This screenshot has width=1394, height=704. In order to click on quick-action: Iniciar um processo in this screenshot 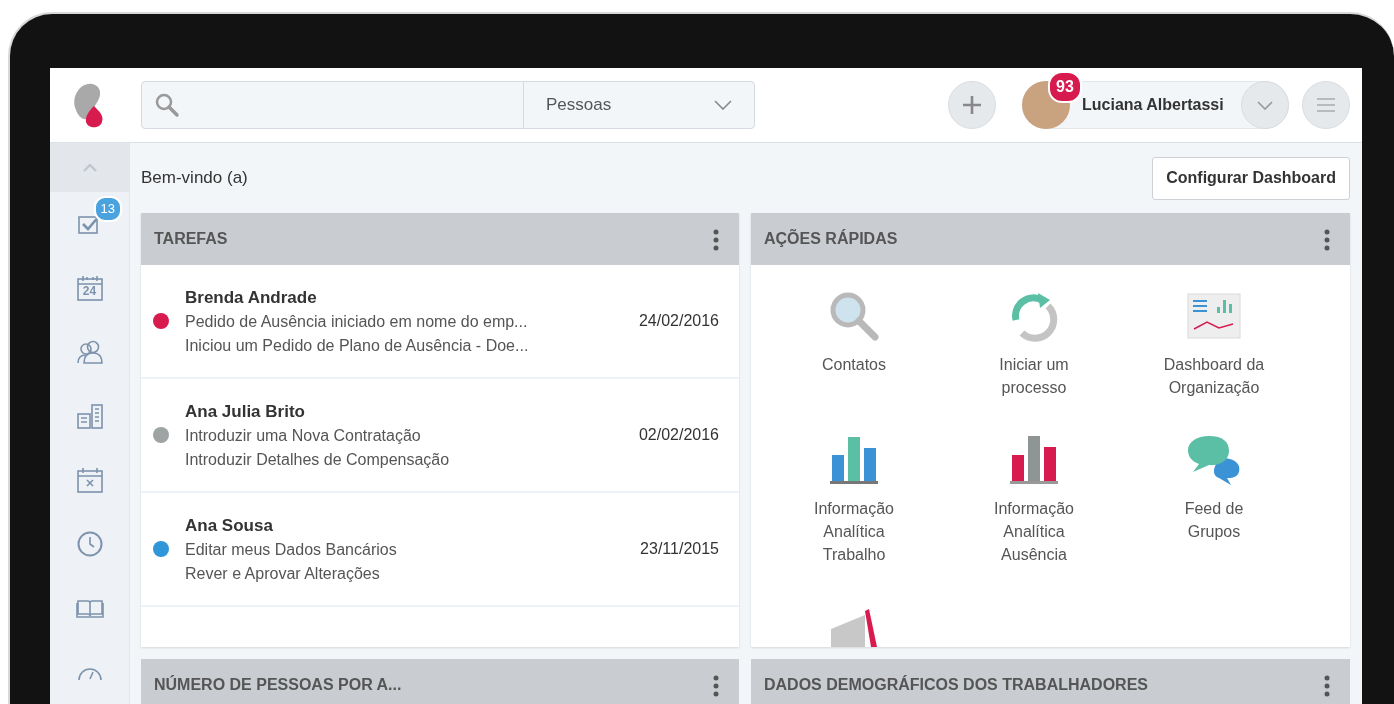, I will do `click(1034, 342)`.